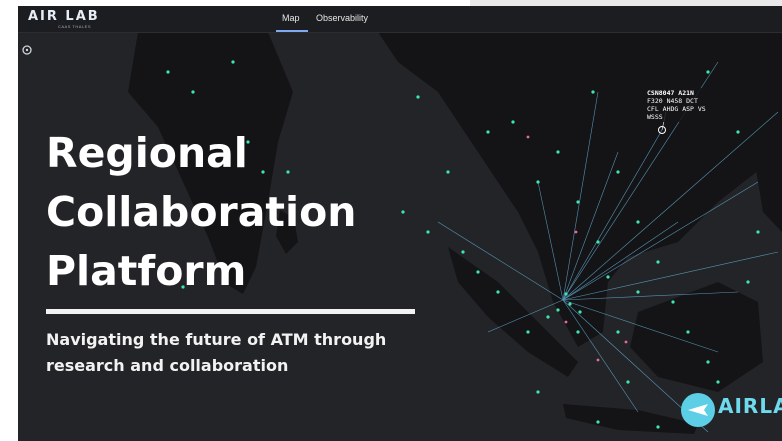 Image resolution: width=782 pixels, height=441 pixels. I want to click on hero-title-line3: Platform, so click(146, 271).